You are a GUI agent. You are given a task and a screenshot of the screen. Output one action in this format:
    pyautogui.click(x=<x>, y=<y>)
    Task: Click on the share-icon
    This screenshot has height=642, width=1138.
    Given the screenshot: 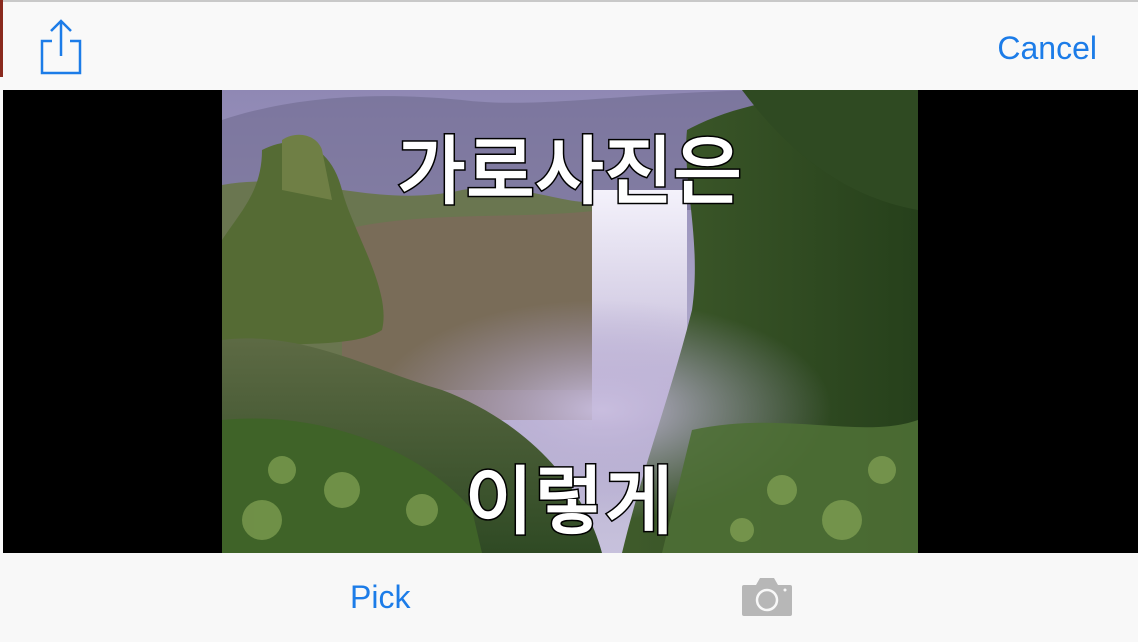 What is the action you would take?
    pyautogui.click(x=61, y=47)
    